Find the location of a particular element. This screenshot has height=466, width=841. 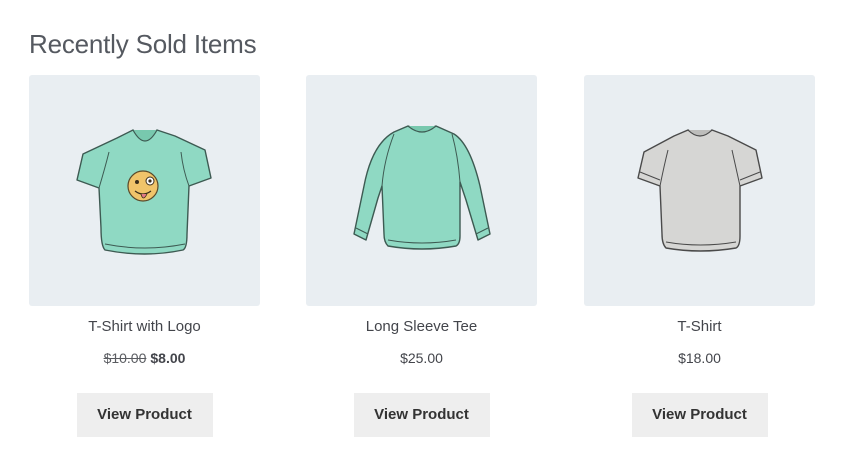

section-title: Recently Sold Items is located at coordinates (143, 44).